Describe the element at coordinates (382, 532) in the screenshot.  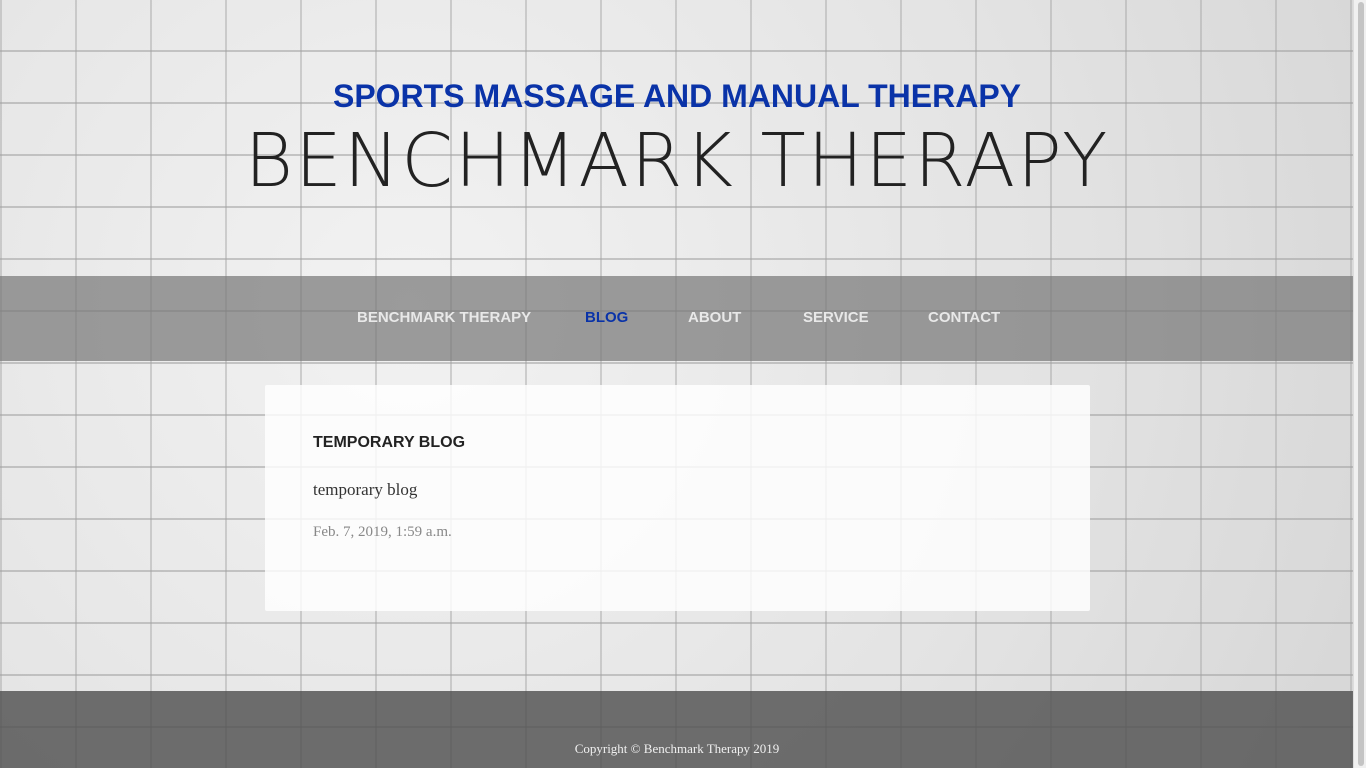
I see `post-date: Feb. 7, 2019, 1:59 a.m.` at that location.